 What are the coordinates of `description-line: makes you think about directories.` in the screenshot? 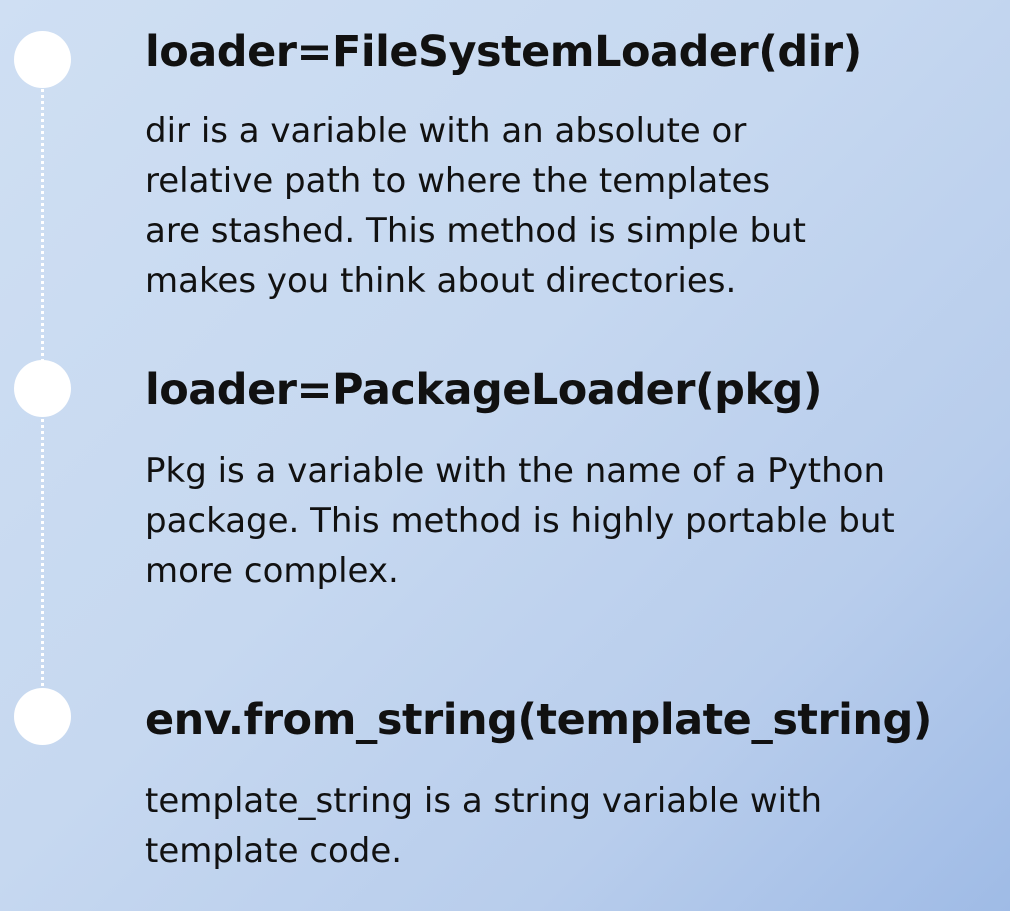 It's located at (441, 281).